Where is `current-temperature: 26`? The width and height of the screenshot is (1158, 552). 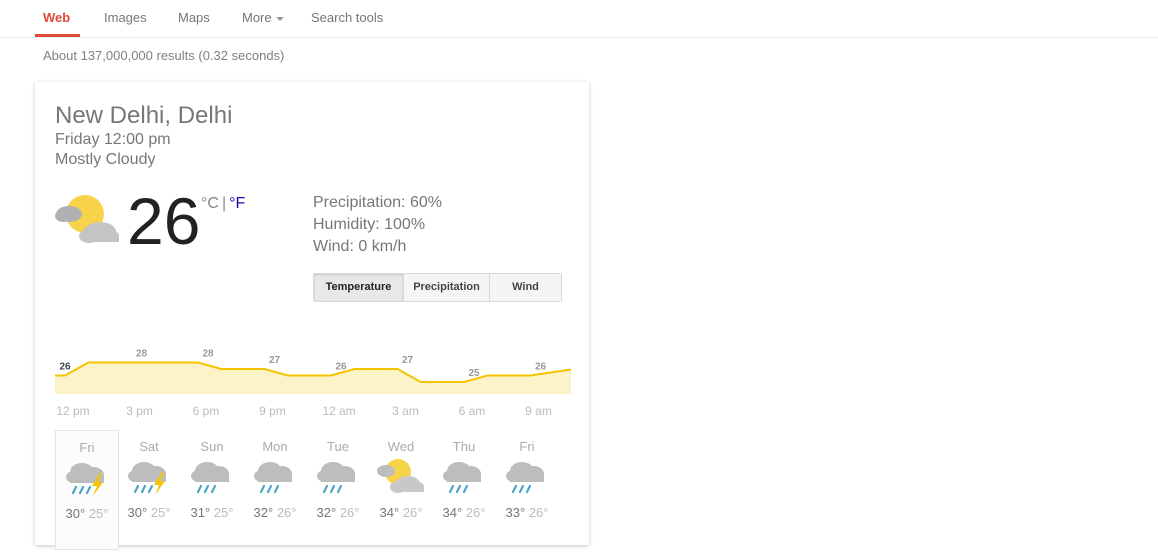
current-temperature: 26 is located at coordinates (164, 221).